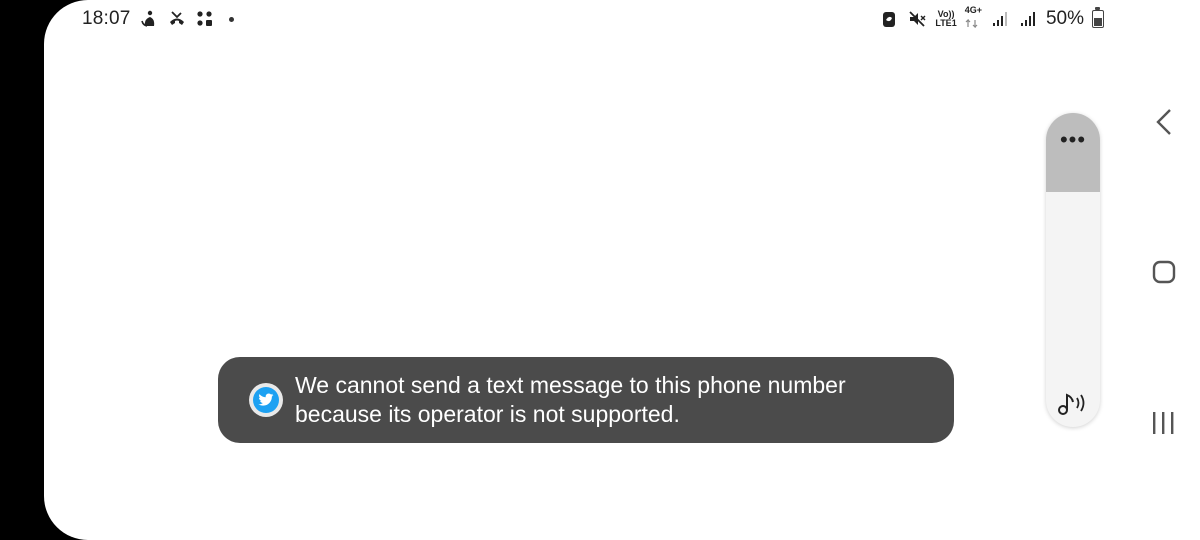 The width and height of the screenshot is (1200, 540). I want to click on notification-dot, so click(231, 19).